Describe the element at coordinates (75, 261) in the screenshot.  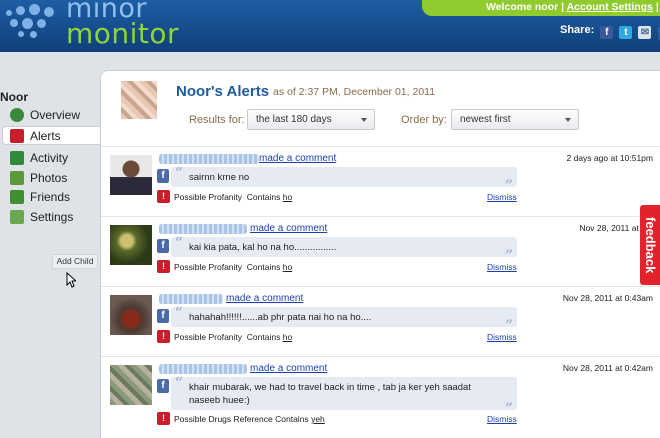
I see `add-child-button: Add Child` at that location.